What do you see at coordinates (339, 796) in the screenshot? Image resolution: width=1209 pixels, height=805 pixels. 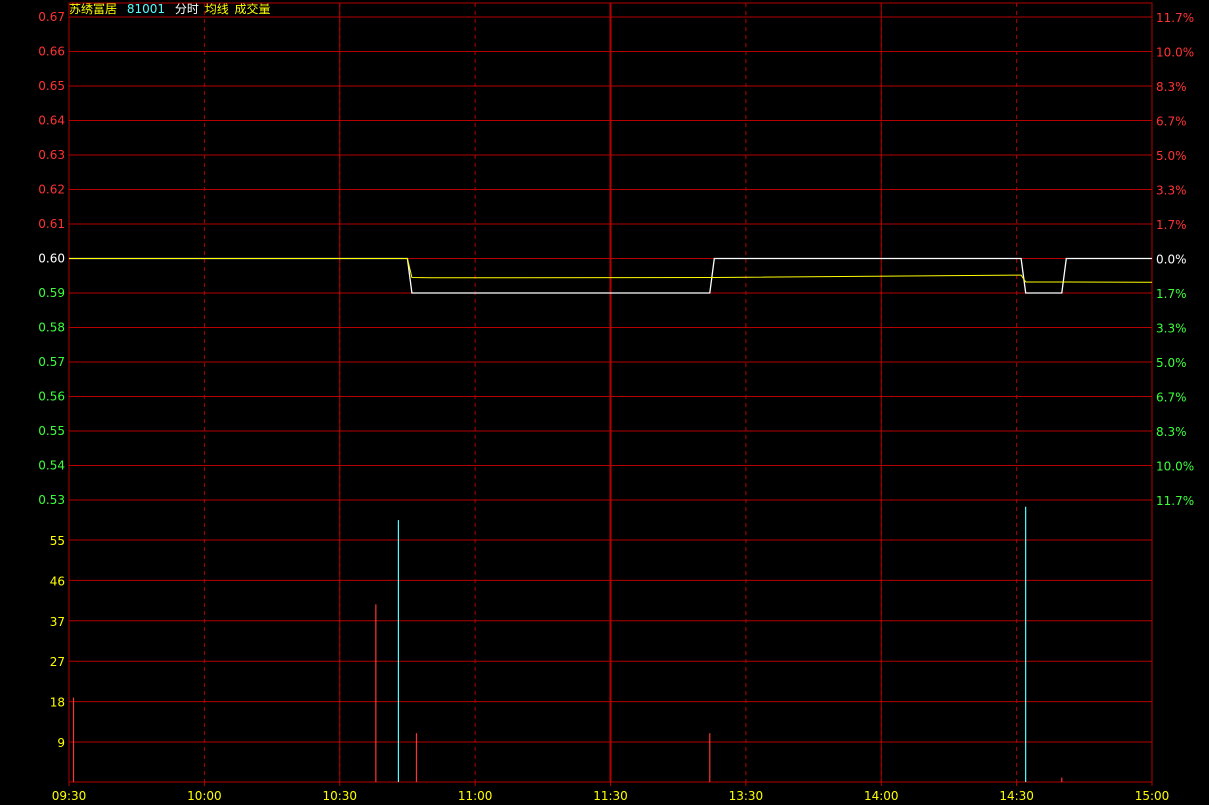 I see `x-tick-label: 10:30` at bounding box center [339, 796].